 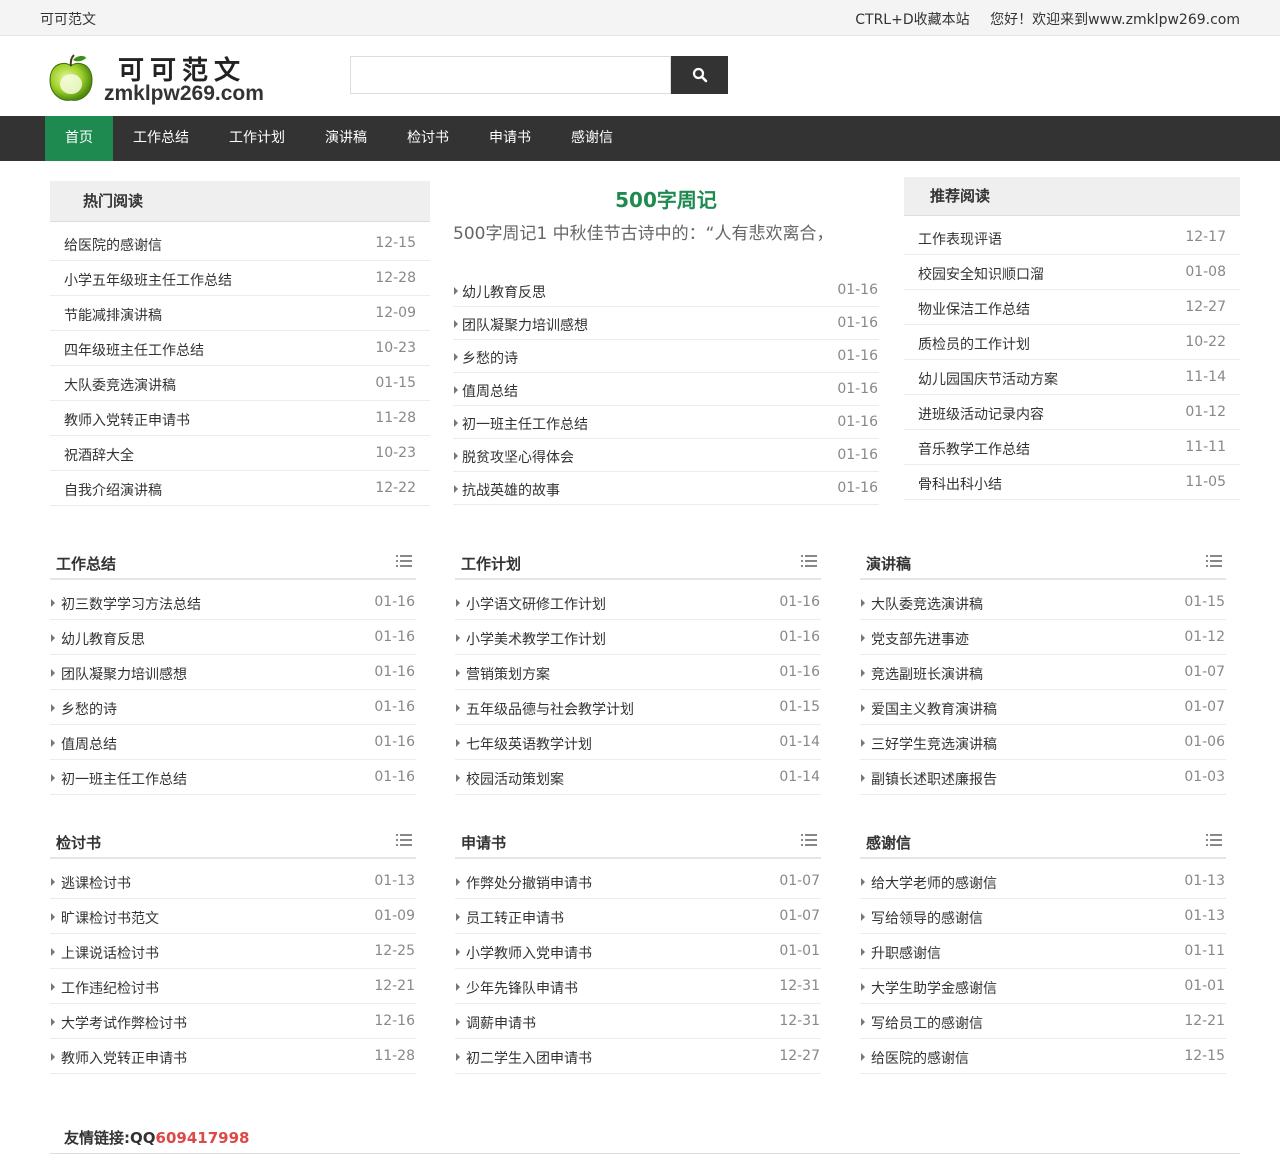 What do you see at coordinates (86, 563) in the screenshot?
I see `category-title: 工作总结` at bounding box center [86, 563].